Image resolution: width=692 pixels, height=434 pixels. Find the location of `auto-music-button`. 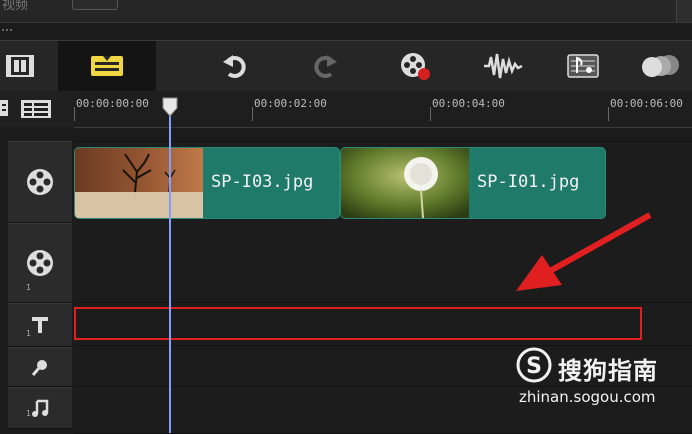

auto-music-button is located at coordinates (583, 66).